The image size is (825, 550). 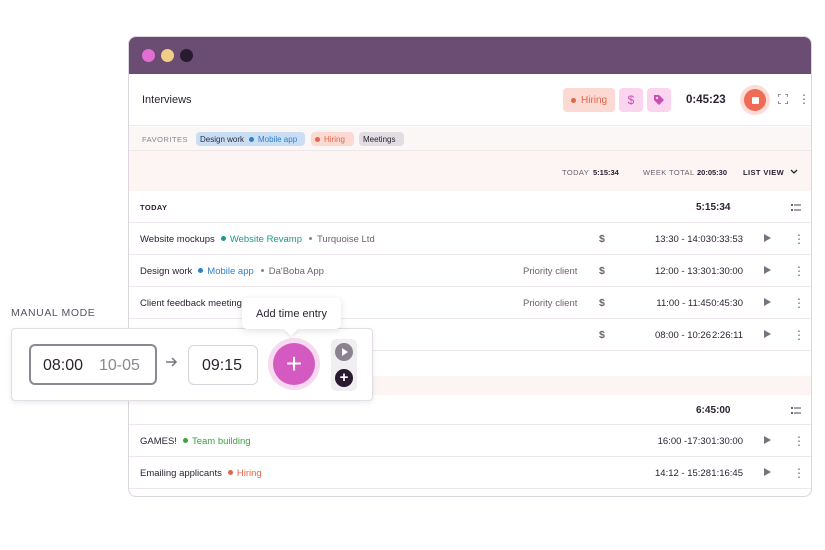 I want to click on maximize-window-dot, so click(x=186, y=55).